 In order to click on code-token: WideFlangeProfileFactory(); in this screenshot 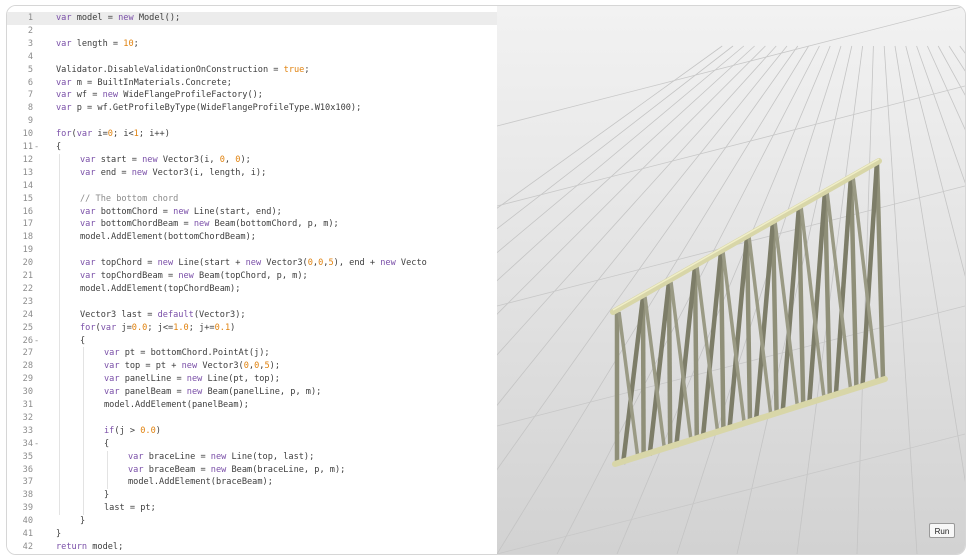, I will do `click(190, 95)`.